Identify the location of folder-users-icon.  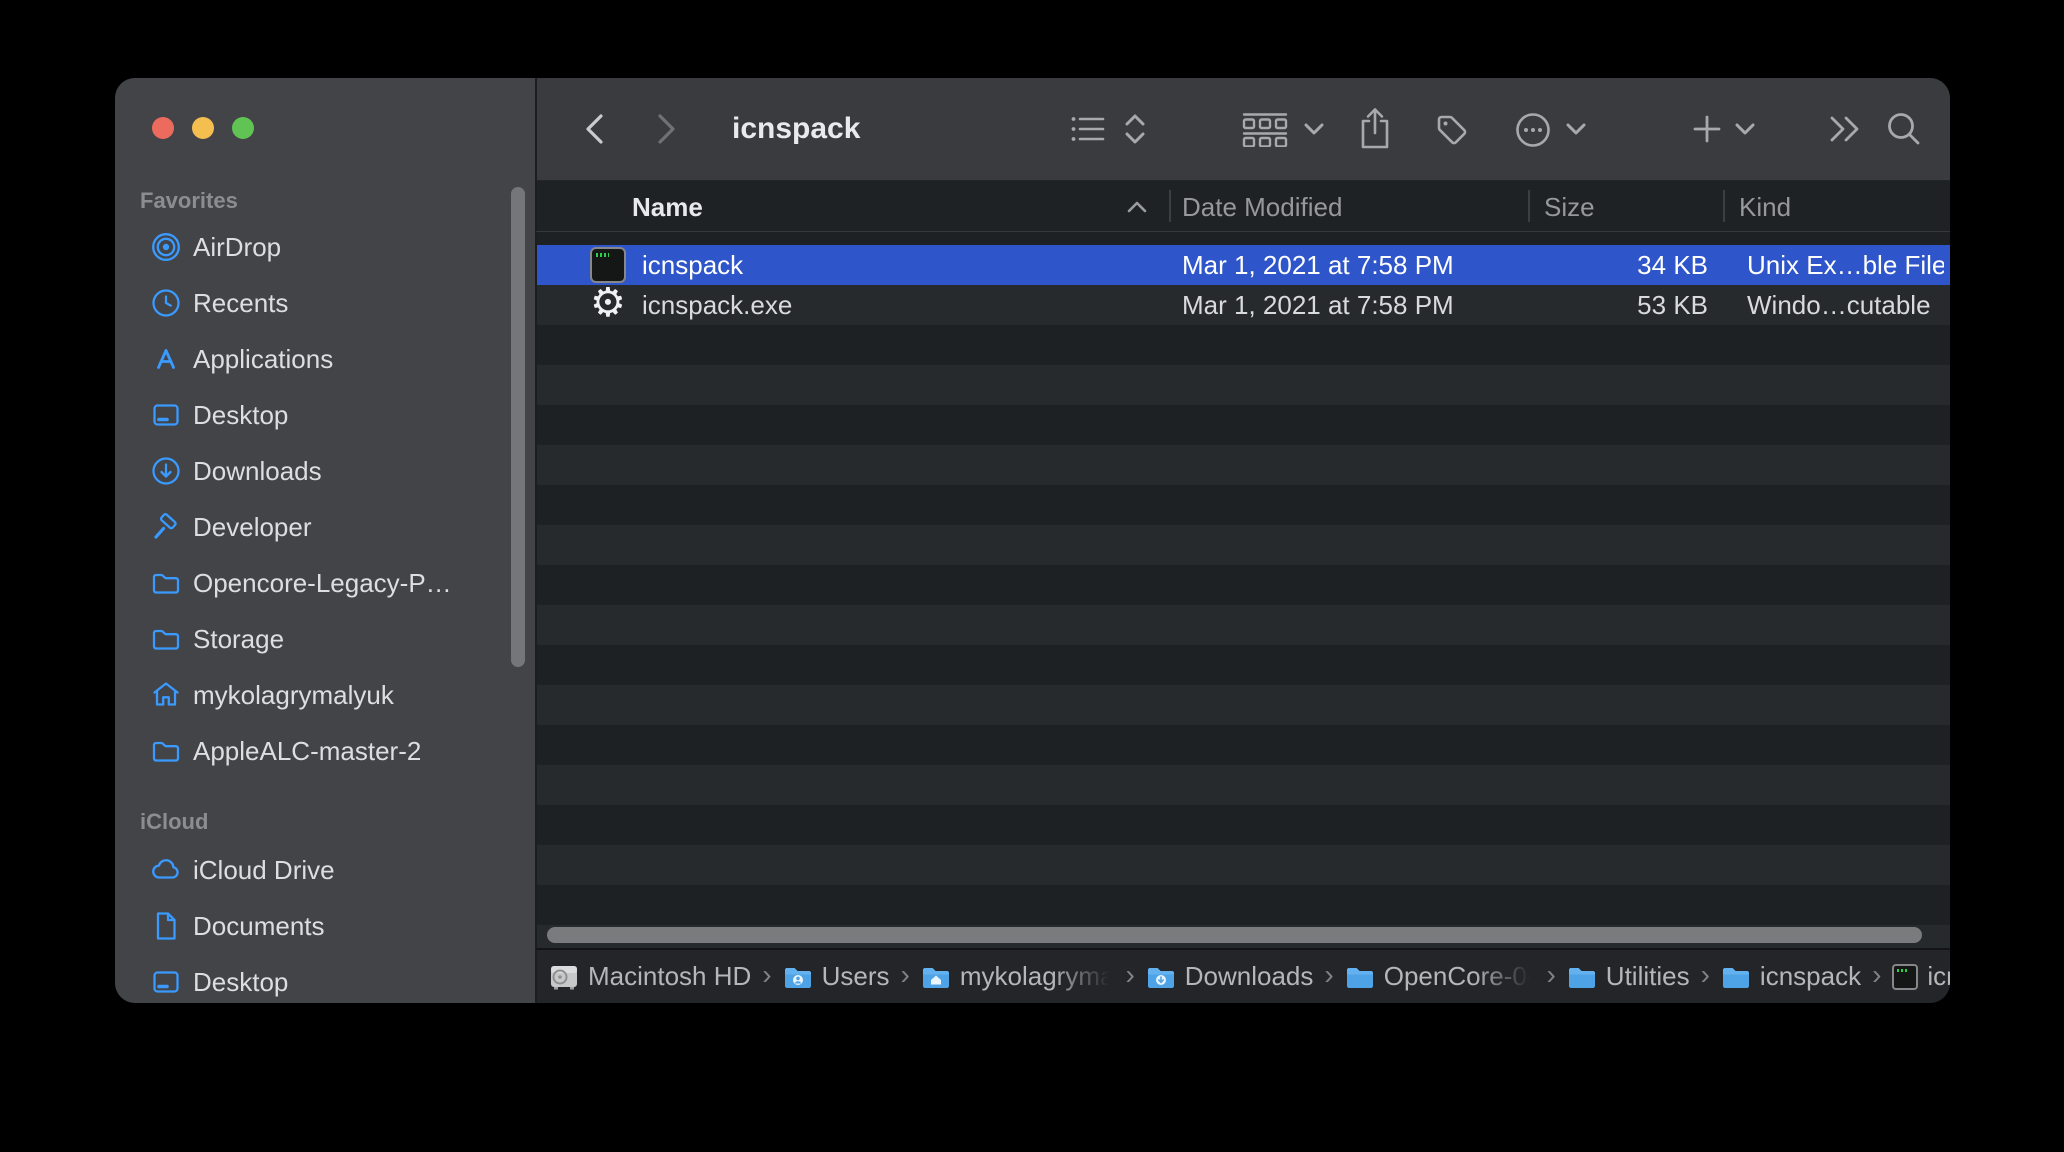
(797, 977).